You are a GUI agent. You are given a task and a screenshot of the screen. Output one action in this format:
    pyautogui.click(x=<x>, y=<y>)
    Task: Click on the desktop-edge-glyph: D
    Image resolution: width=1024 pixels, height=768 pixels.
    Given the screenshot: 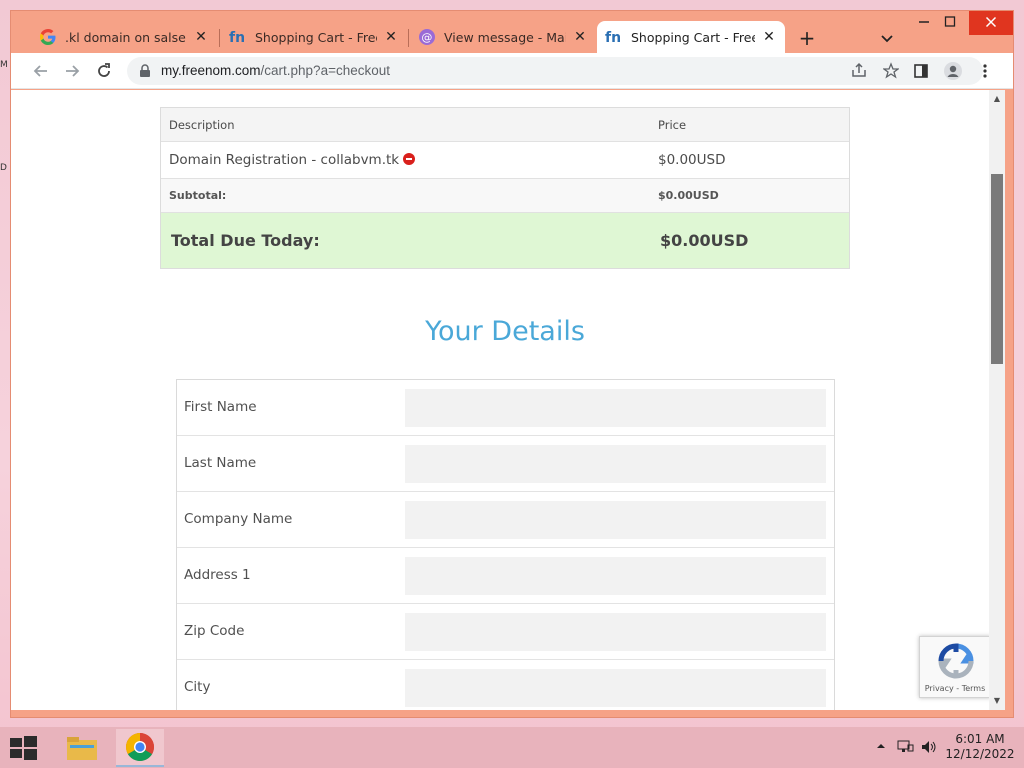 What is the action you would take?
    pyautogui.click(x=3, y=168)
    